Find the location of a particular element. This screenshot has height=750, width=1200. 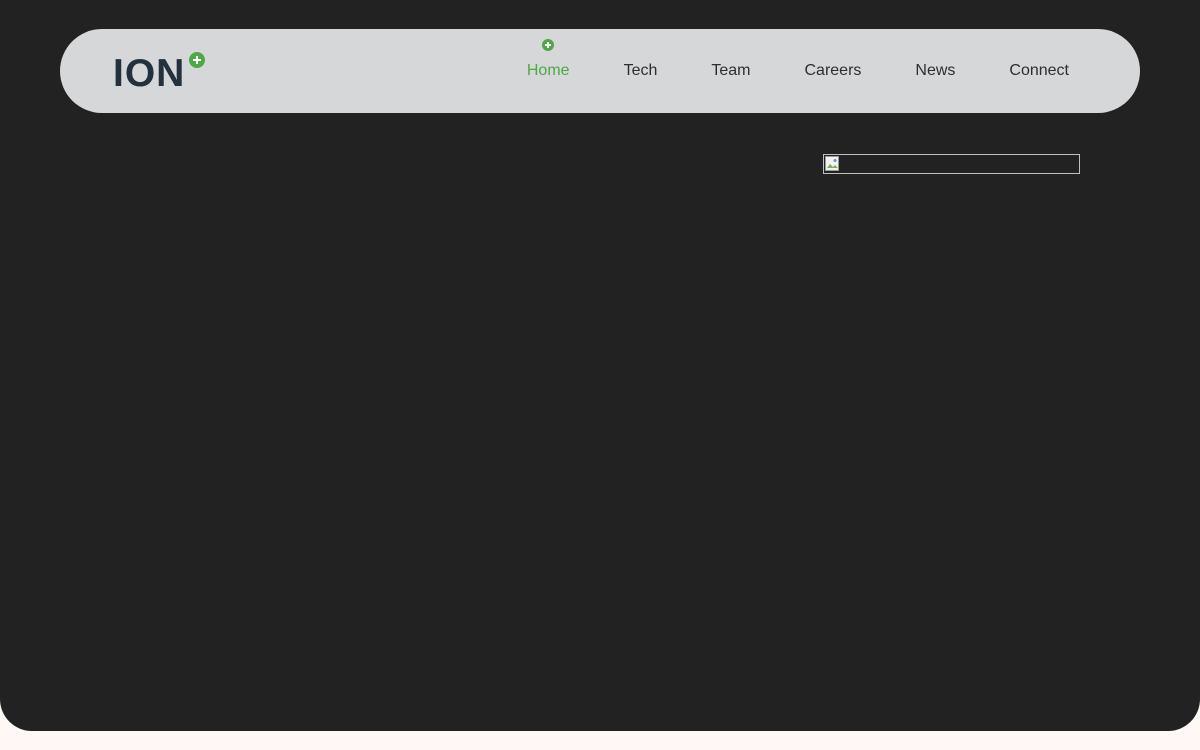

navbar: ION Home Tech Team Careers News Connect is located at coordinates (600, 71).